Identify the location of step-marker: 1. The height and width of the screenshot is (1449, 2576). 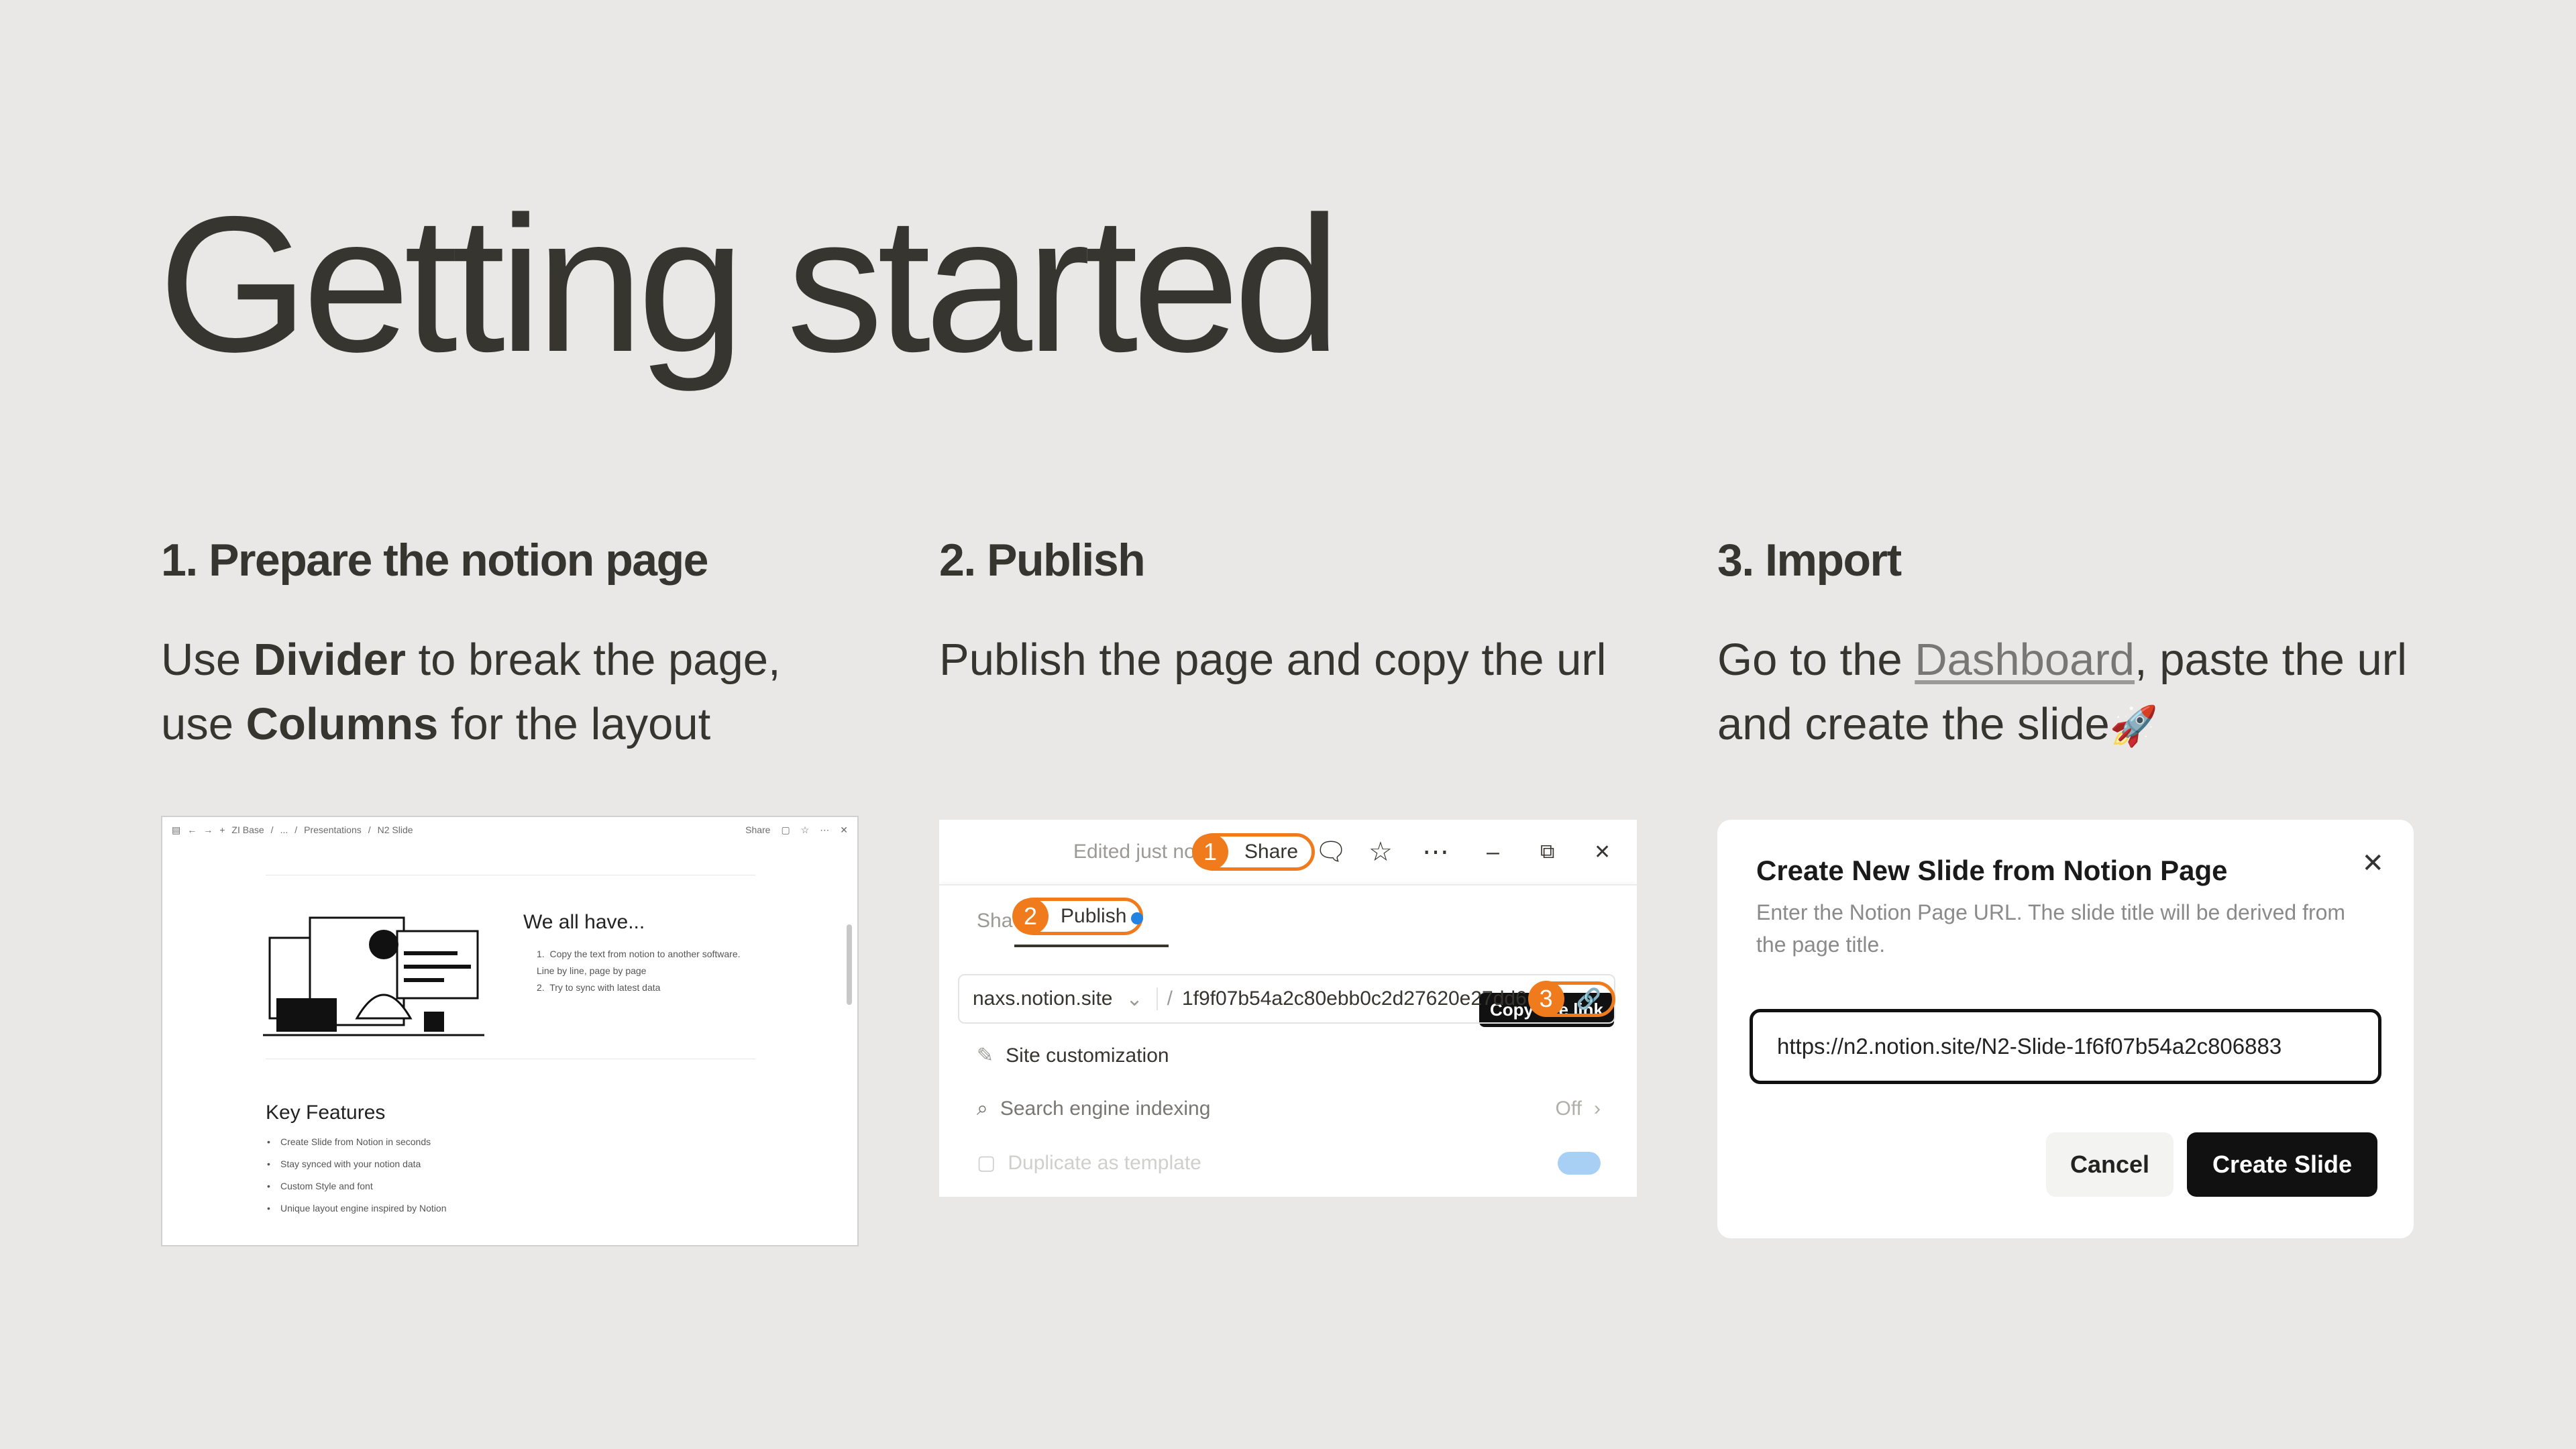
(1210, 852).